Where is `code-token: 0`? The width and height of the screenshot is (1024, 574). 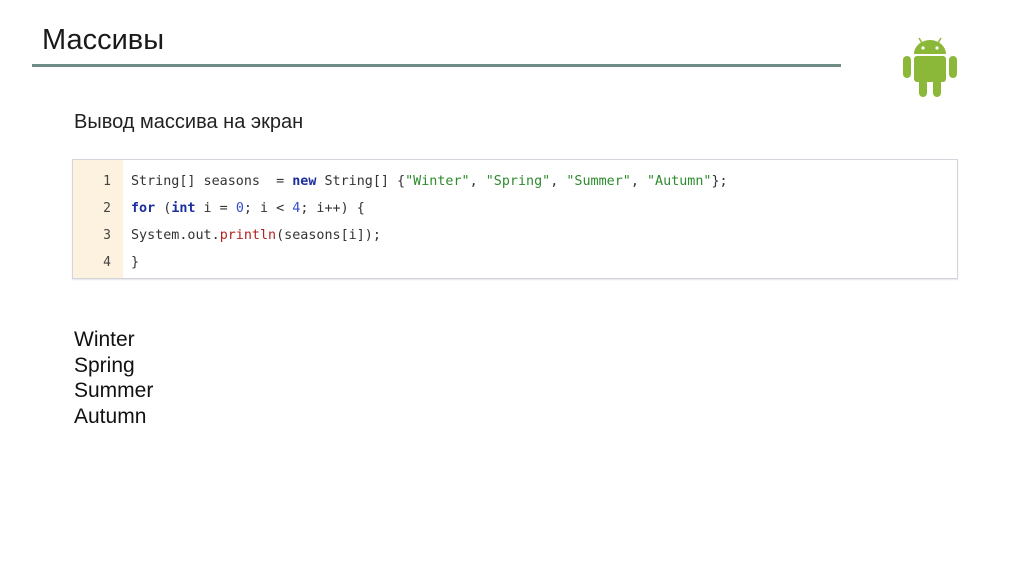
code-token: 0 is located at coordinates (239, 208).